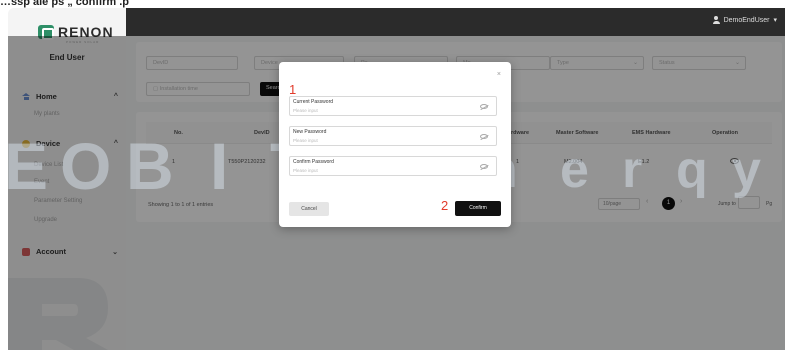 This screenshot has height=350, width=785. I want to click on confirm-button: Confirm, so click(478, 208).